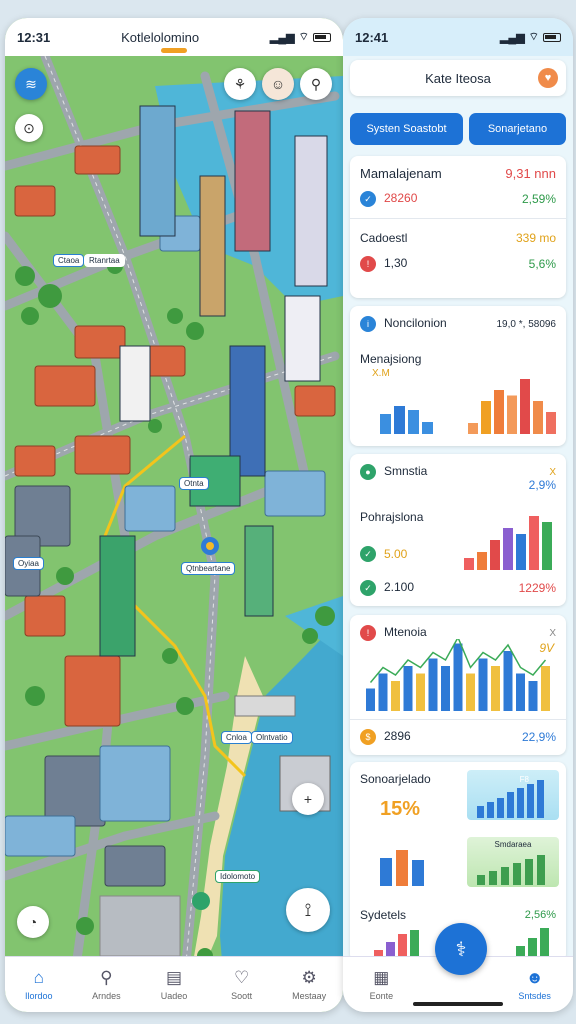  What do you see at coordinates (240, 84) in the screenshot?
I see `share-icon: ⚘` at bounding box center [240, 84].